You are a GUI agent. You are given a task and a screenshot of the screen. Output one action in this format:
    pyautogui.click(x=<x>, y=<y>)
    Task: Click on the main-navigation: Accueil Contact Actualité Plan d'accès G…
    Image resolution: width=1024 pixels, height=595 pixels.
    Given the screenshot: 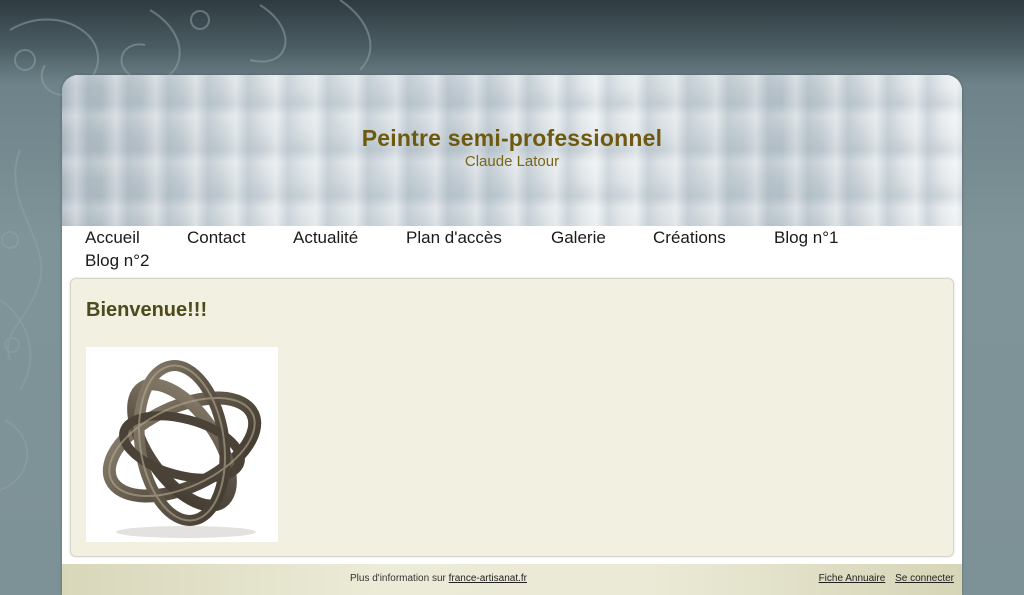 What is the action you would take?
    pyautogui.click(x=512, y=252)
    